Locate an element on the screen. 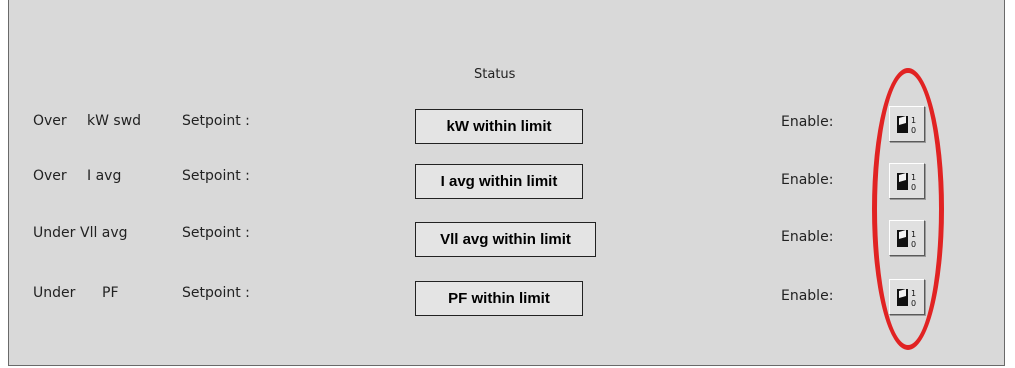 The height and width of the screenshot is (368, 1015). enable-toggle-kw: 1 0 is located at coordinates (907, 124).